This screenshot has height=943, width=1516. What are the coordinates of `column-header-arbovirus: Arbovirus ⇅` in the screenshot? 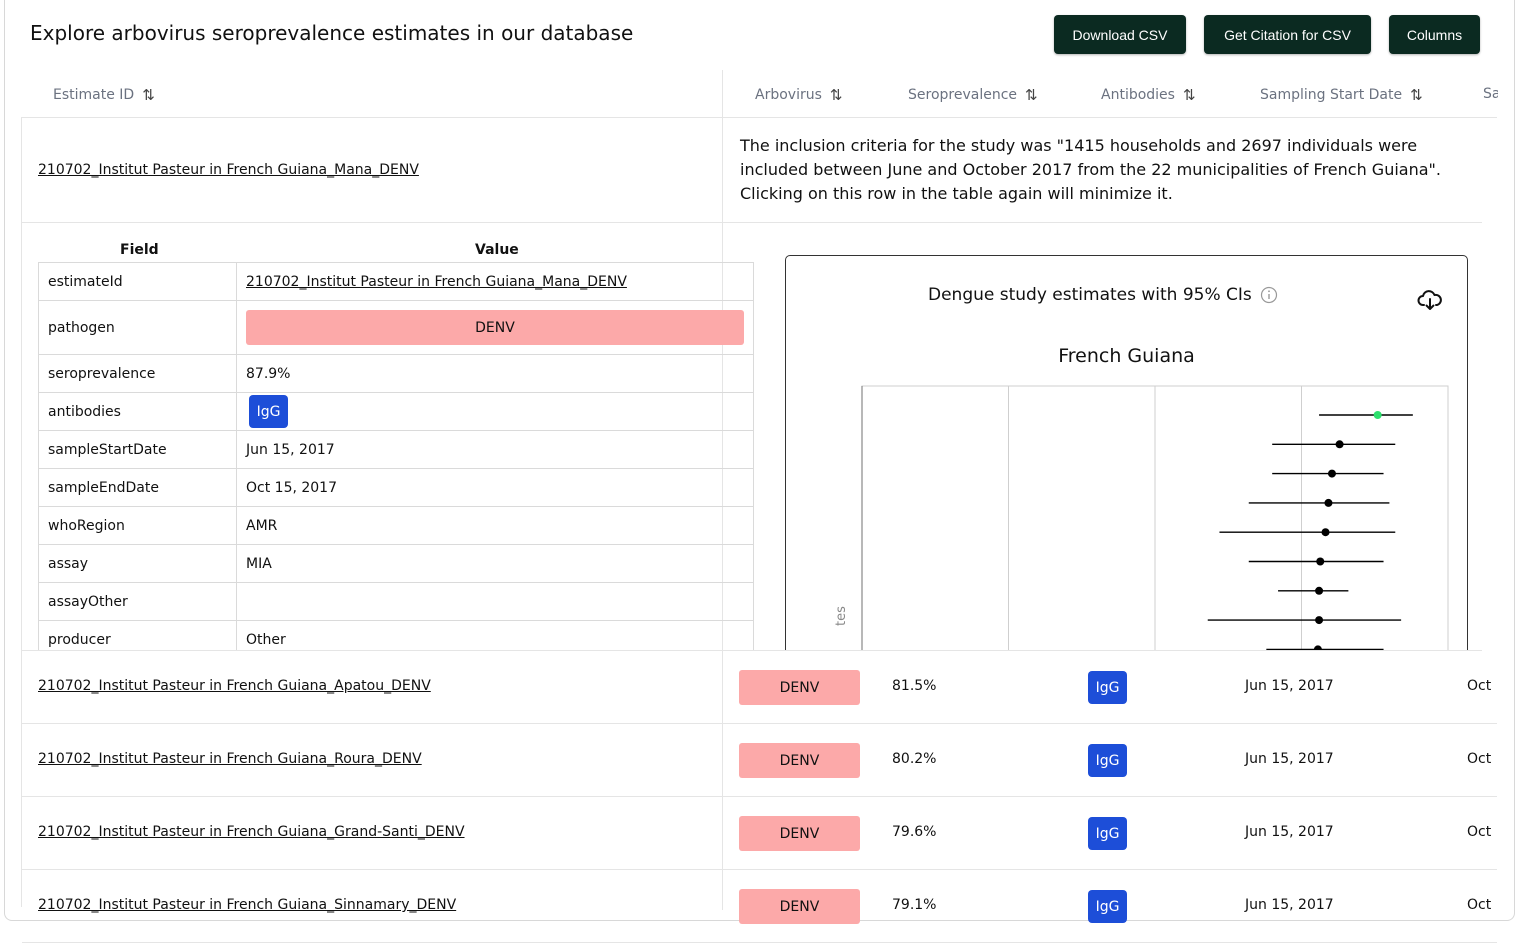 It's located at (799, 95).